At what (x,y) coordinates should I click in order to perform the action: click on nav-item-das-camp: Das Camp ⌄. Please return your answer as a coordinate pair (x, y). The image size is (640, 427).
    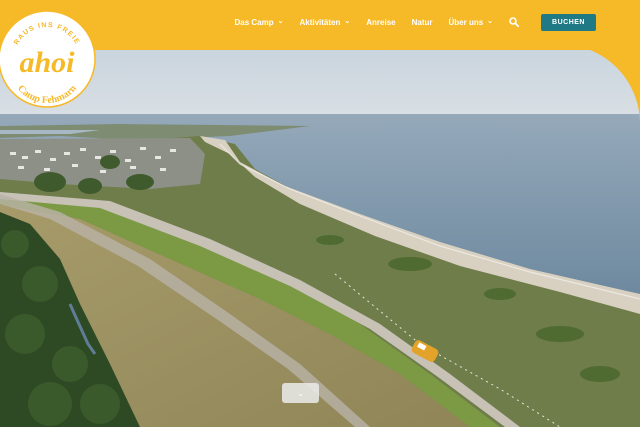
    Looking at the image, I should click on (258, 22).